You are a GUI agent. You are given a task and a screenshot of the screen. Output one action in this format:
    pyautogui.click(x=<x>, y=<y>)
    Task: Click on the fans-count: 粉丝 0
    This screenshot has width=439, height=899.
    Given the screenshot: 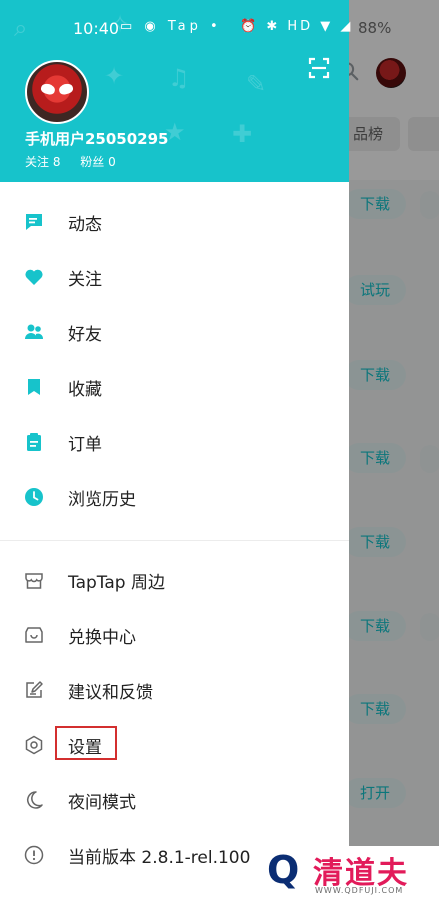 What is the action you would take?
    pyautogui.click(x=97, y=162)
    